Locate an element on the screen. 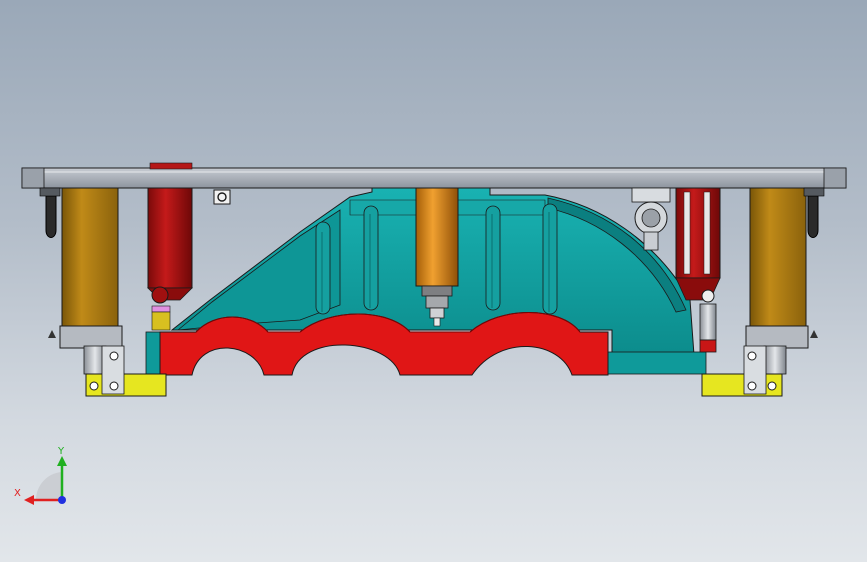 This screenshot has width=867, height=562. center-cylinder-body is located at coordinates (437, 237).